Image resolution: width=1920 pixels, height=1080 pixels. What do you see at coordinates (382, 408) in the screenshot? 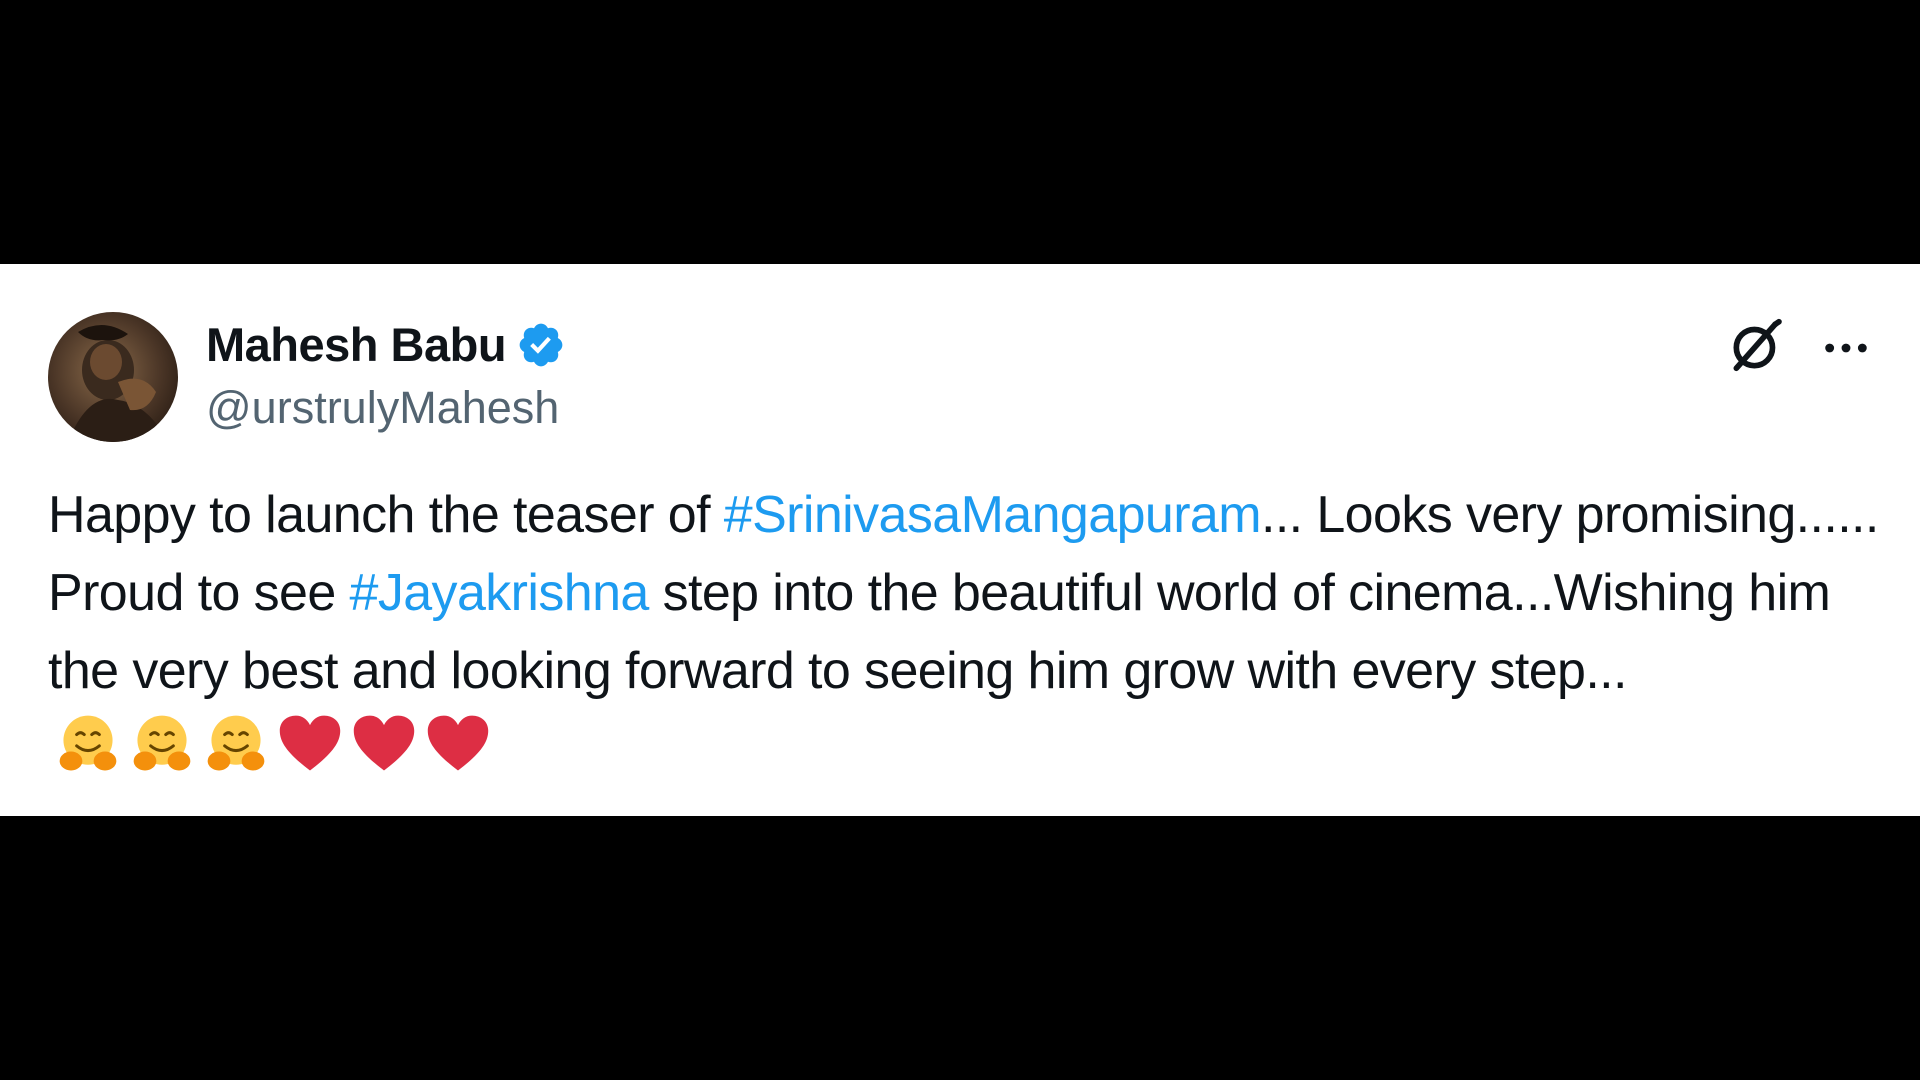
I see `author-handle: @urstrulyMahesh` at bounding box center [382, 408].